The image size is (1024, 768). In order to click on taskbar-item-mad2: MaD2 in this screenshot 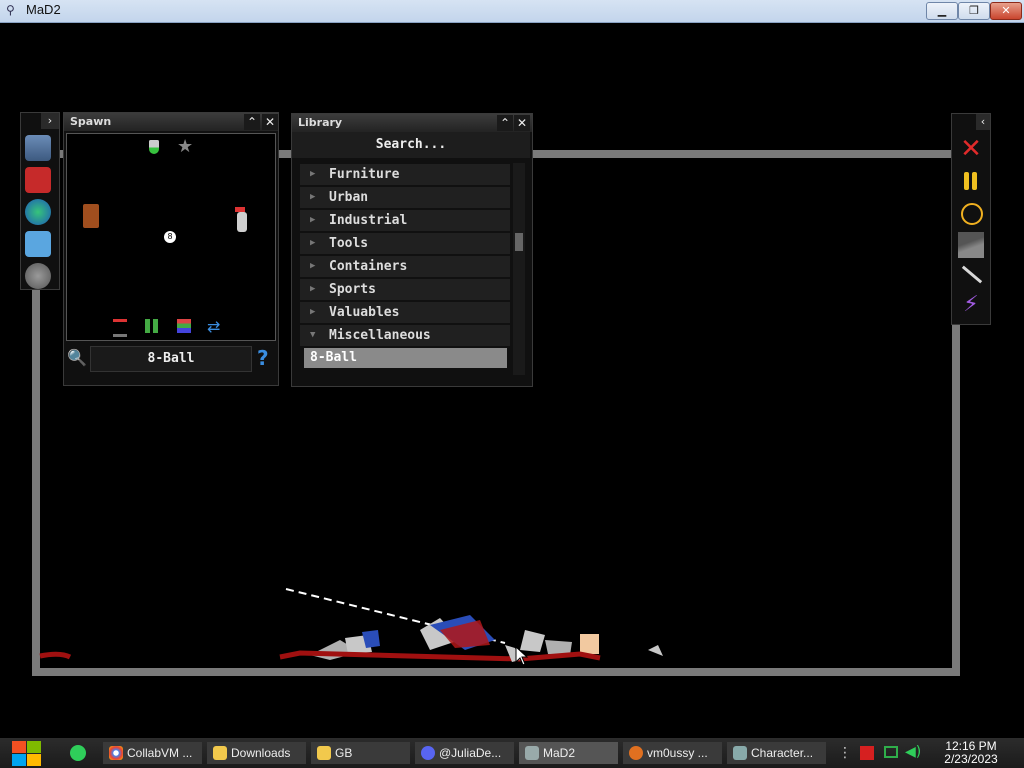, I will do `click(568, 753)`.